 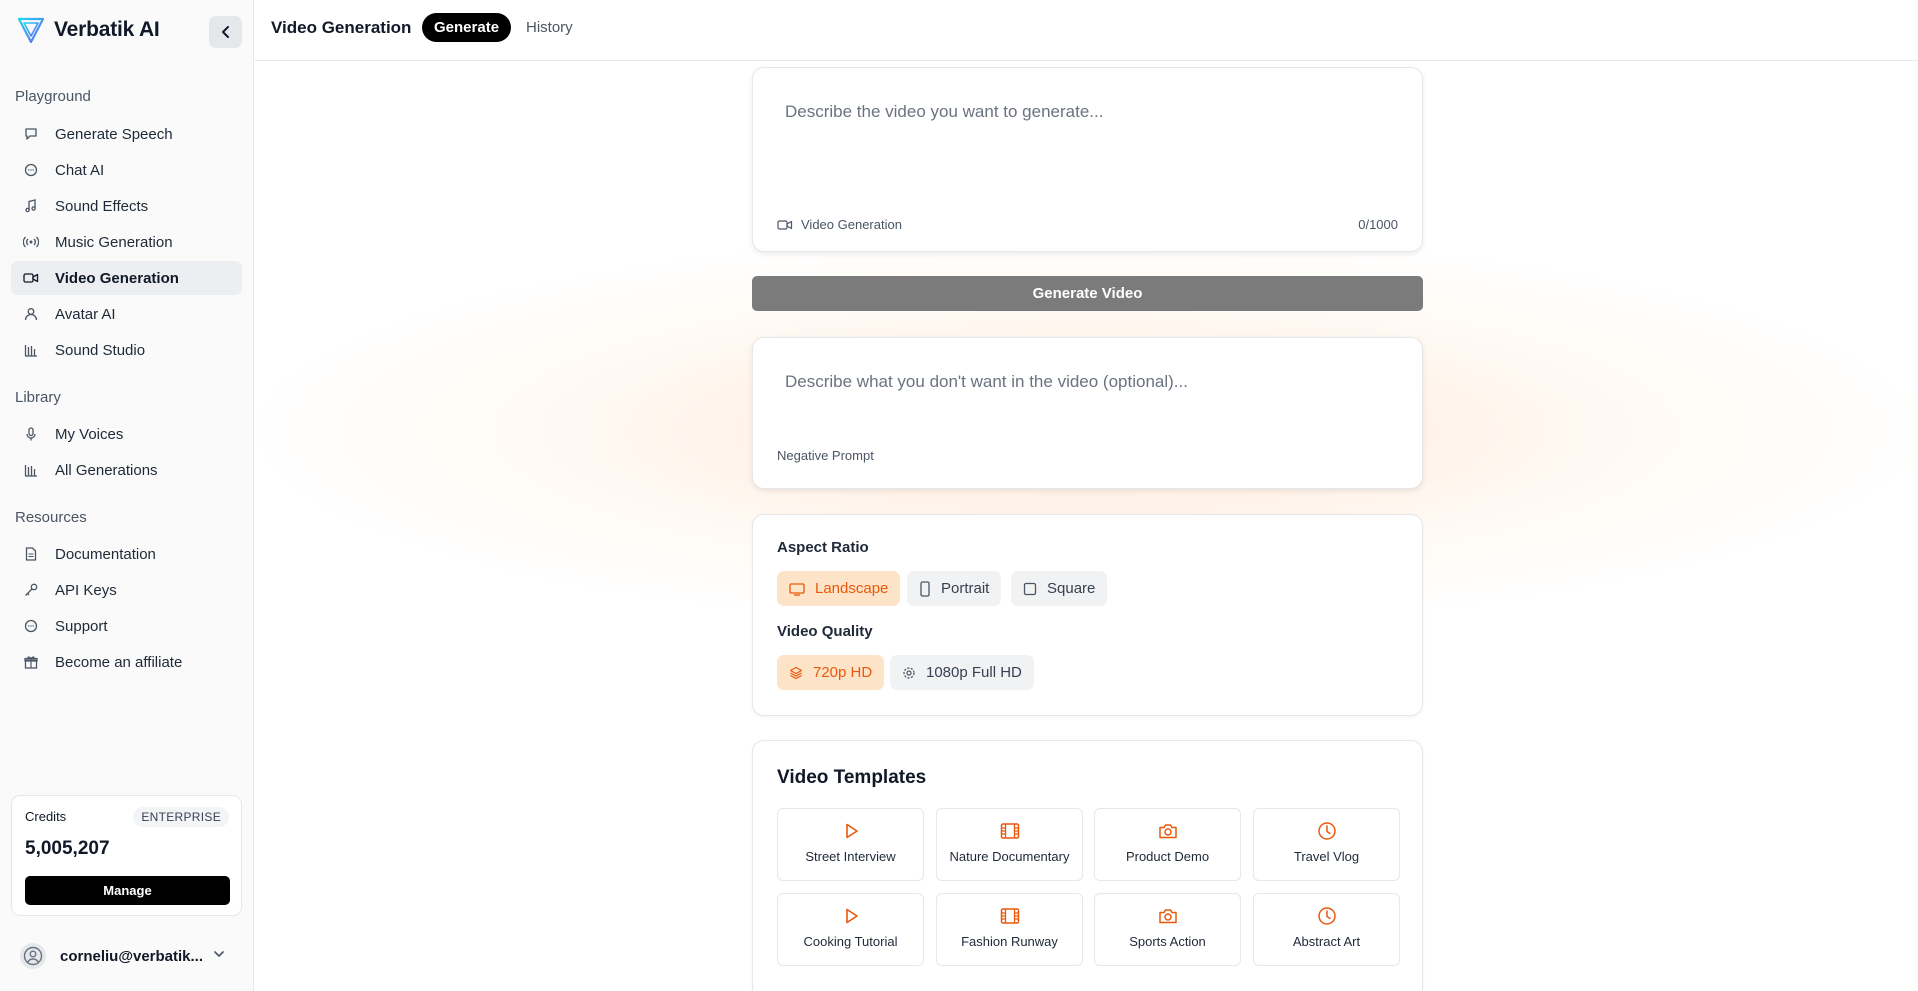 I want to click on aspect-ratio-heading: Aspect Ratio, so click(x=823, y=547).